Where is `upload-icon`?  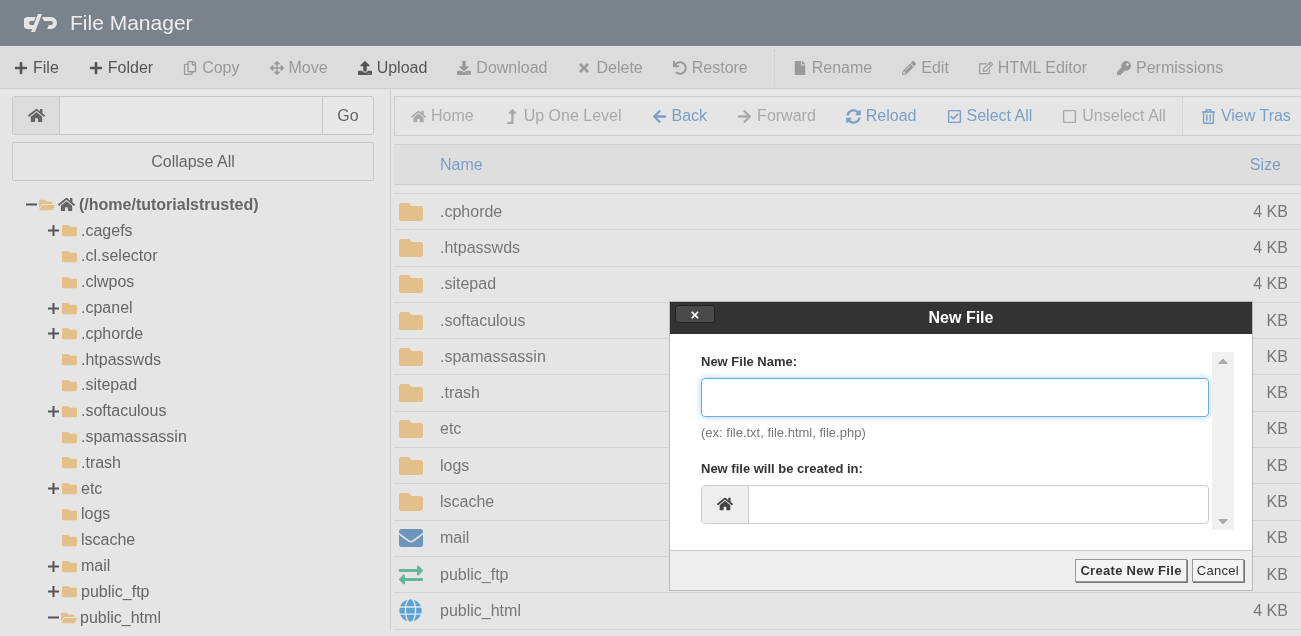 upload-icon is located at coordinates (364, 67).